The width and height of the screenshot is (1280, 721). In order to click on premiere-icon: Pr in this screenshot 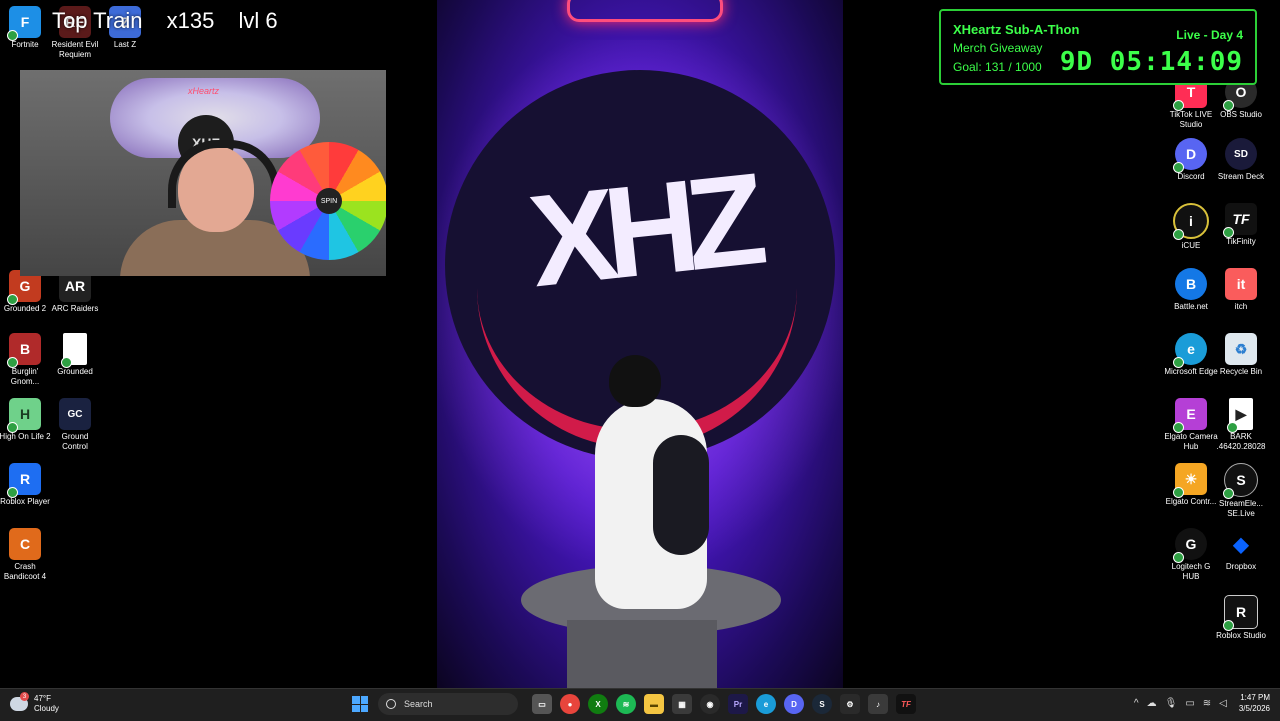, I will do `click(738, 704)`.